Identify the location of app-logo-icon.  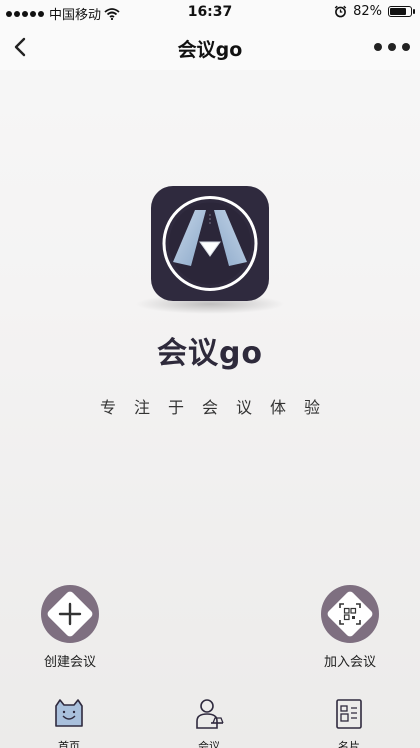
(210, 243).